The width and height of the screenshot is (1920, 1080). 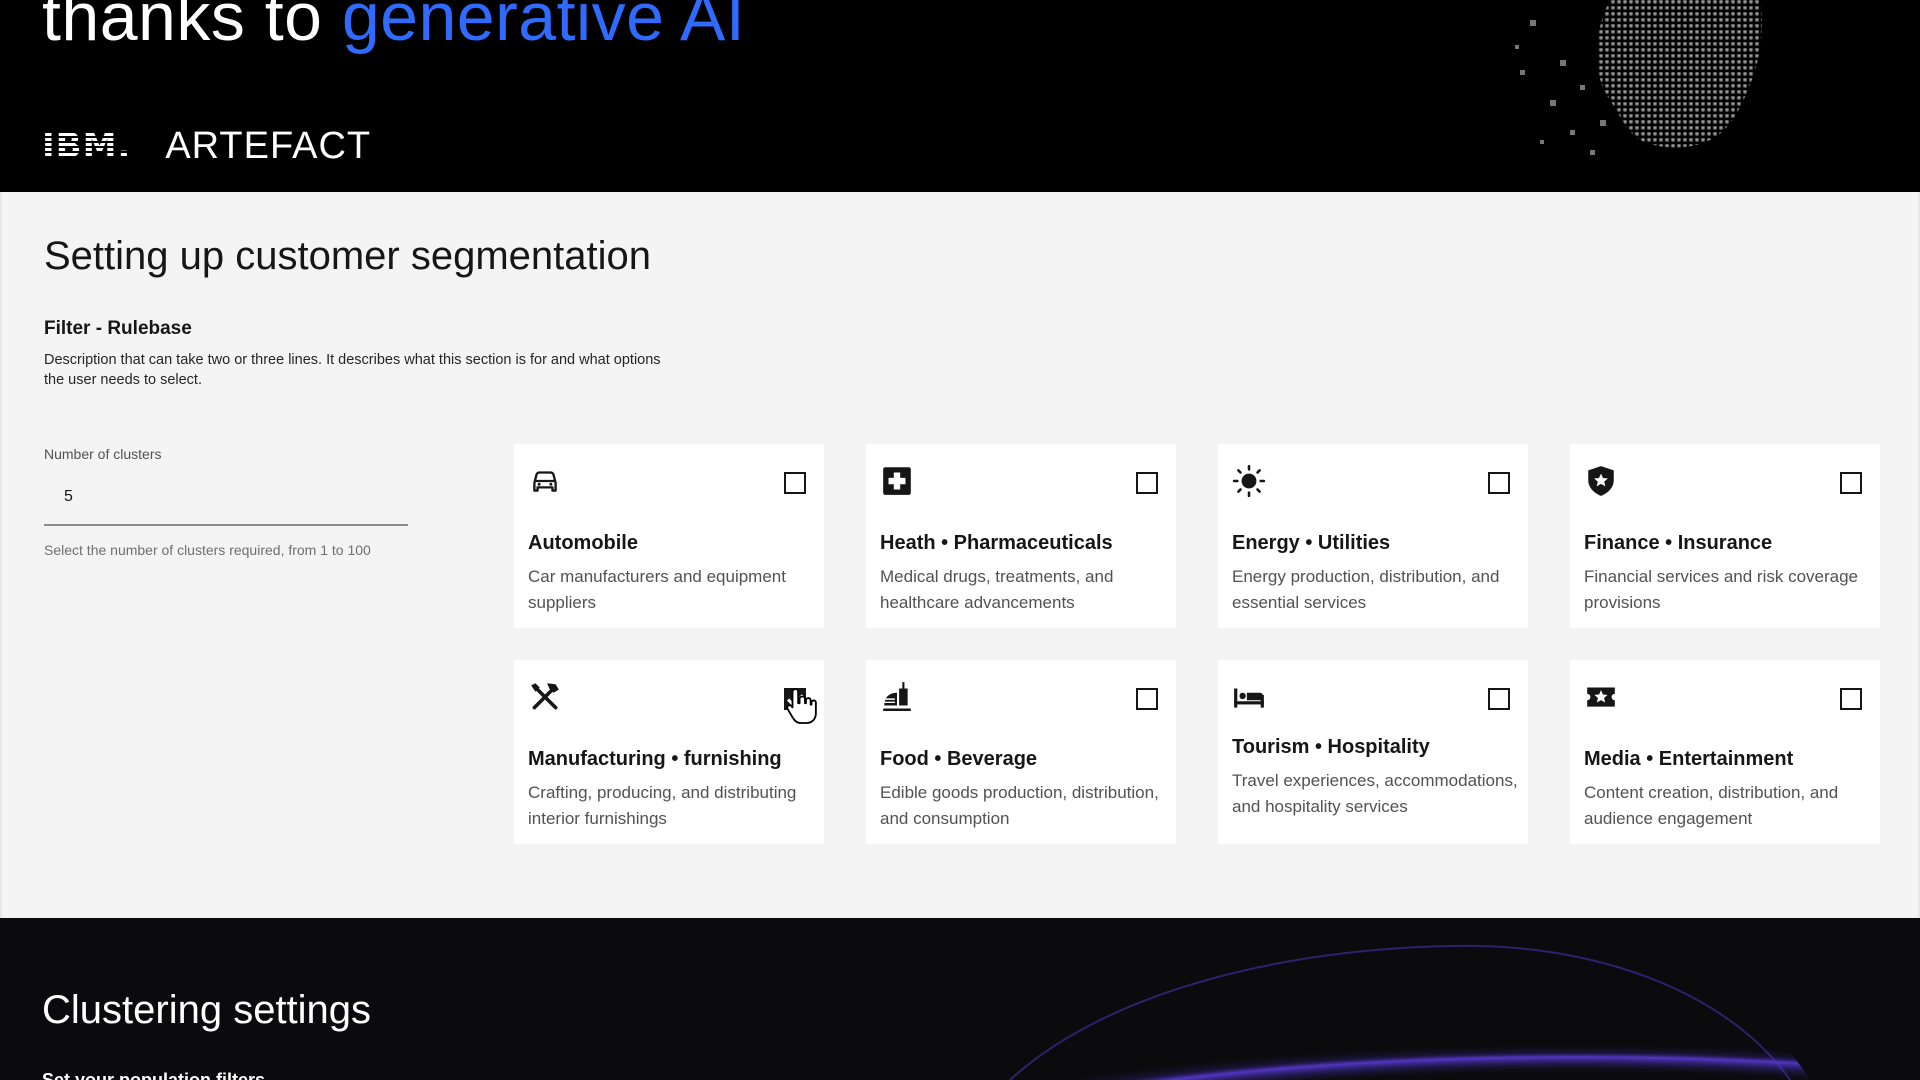 What do you see at coordinates (897, 697) in the screenshot?
I see `food-serving-icon` at bounding box center [897, 697].